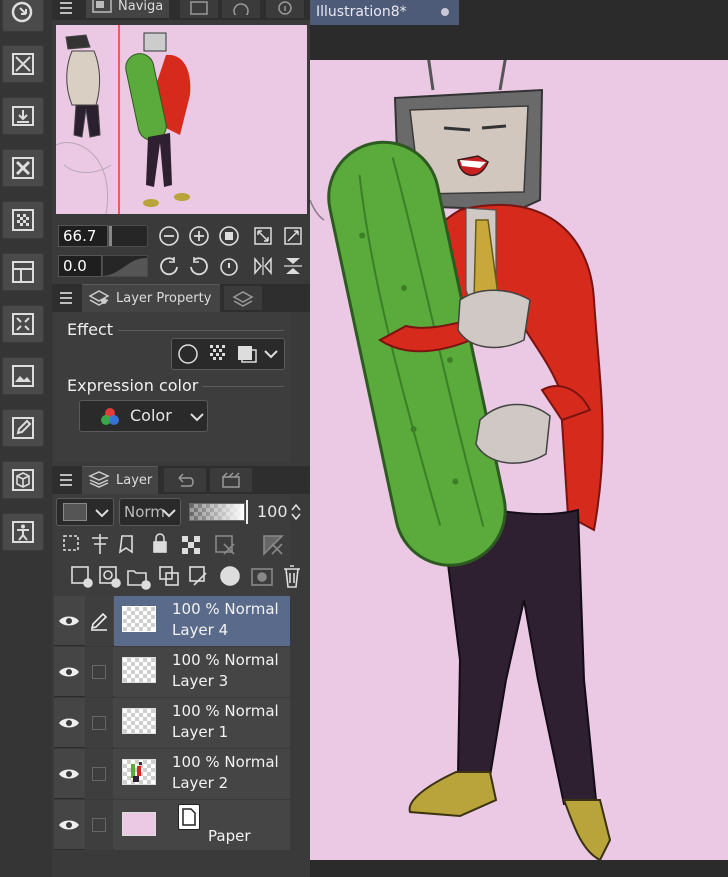  I want to click on layer-row-main: 100 % Normal Layer 2, so click(202, 774).